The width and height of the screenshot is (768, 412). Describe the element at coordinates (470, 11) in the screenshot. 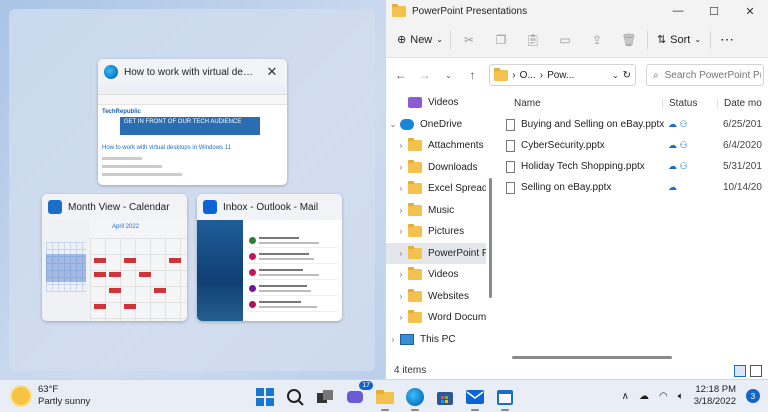

I see `window-title: PowerPoint Presentations` at that location.